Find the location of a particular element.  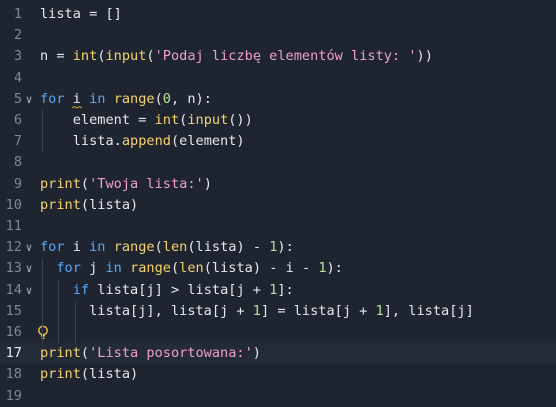

code-token: ] = lista[j + is located at coordinates (318, 310).